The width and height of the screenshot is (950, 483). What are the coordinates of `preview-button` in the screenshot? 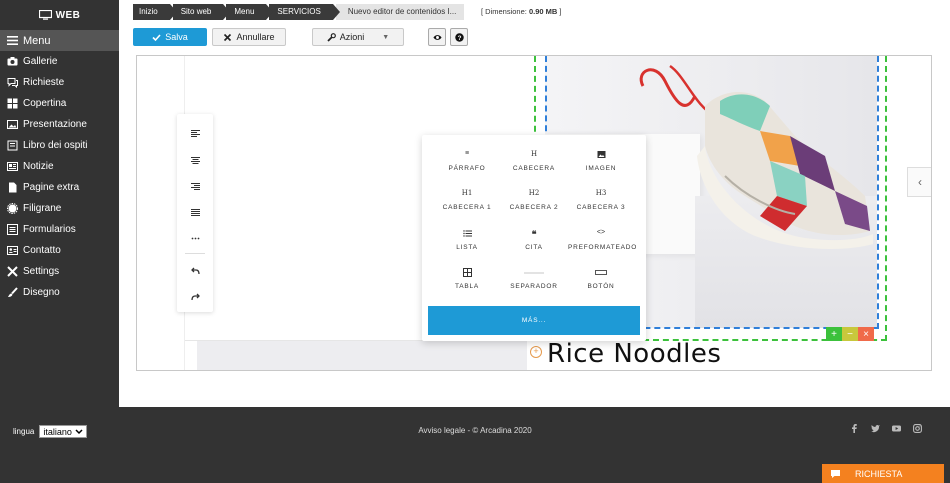 It's located at (437, 37).